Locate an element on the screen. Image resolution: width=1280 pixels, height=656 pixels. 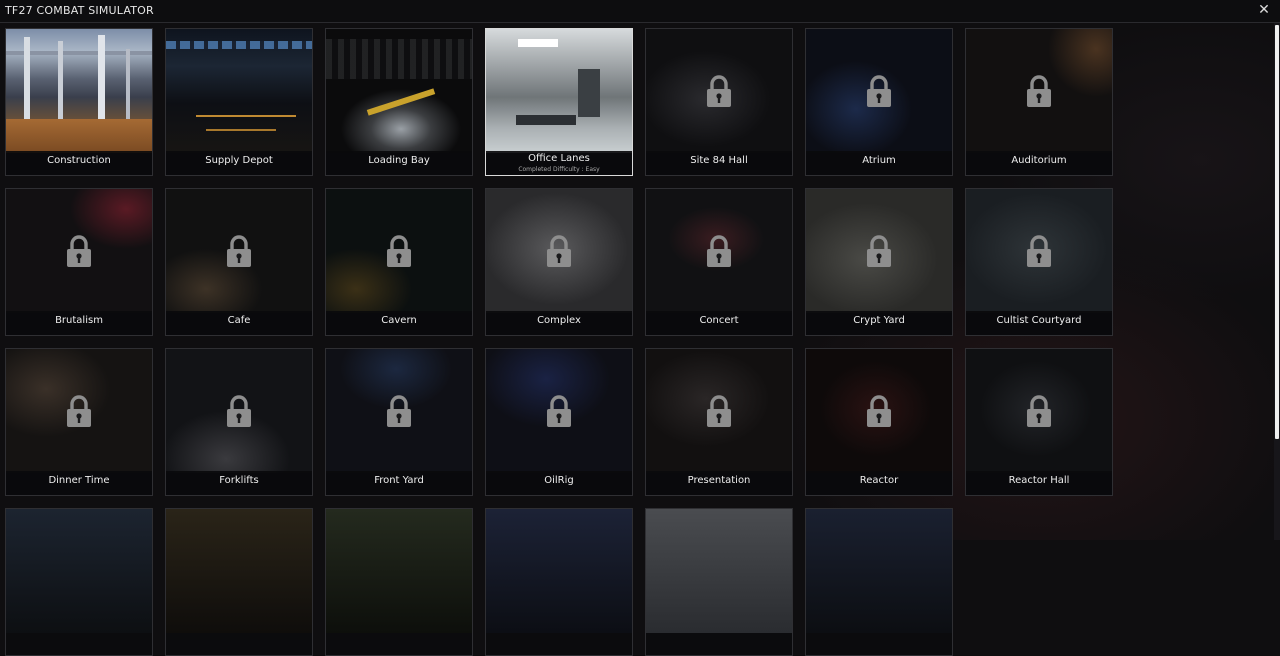
map-label-bar: Site 84 Hall is located at coordinates (719, 163).